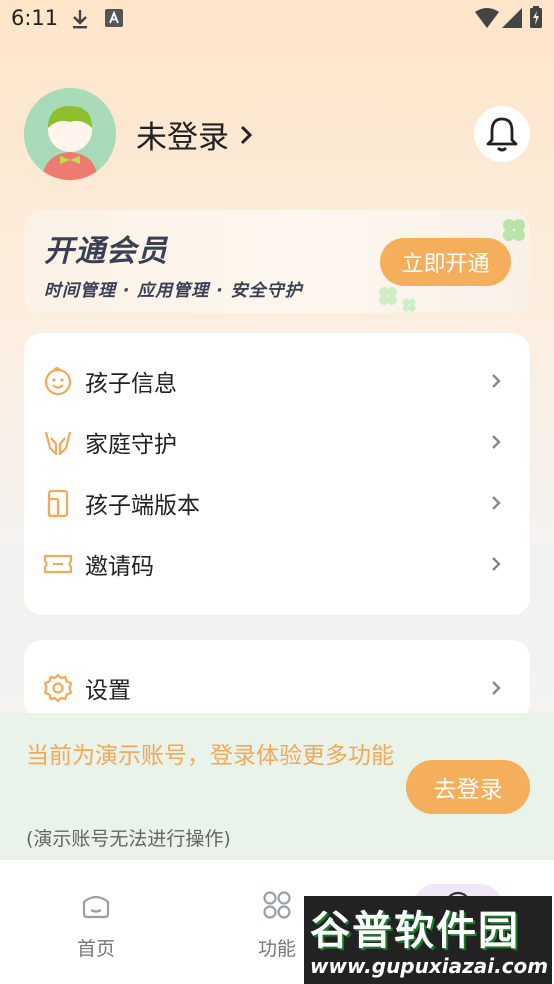  Describe the element at coordinates (277, 503) in the screenshot. I see `menu-item-child-version: 孩子端版本` at that location.